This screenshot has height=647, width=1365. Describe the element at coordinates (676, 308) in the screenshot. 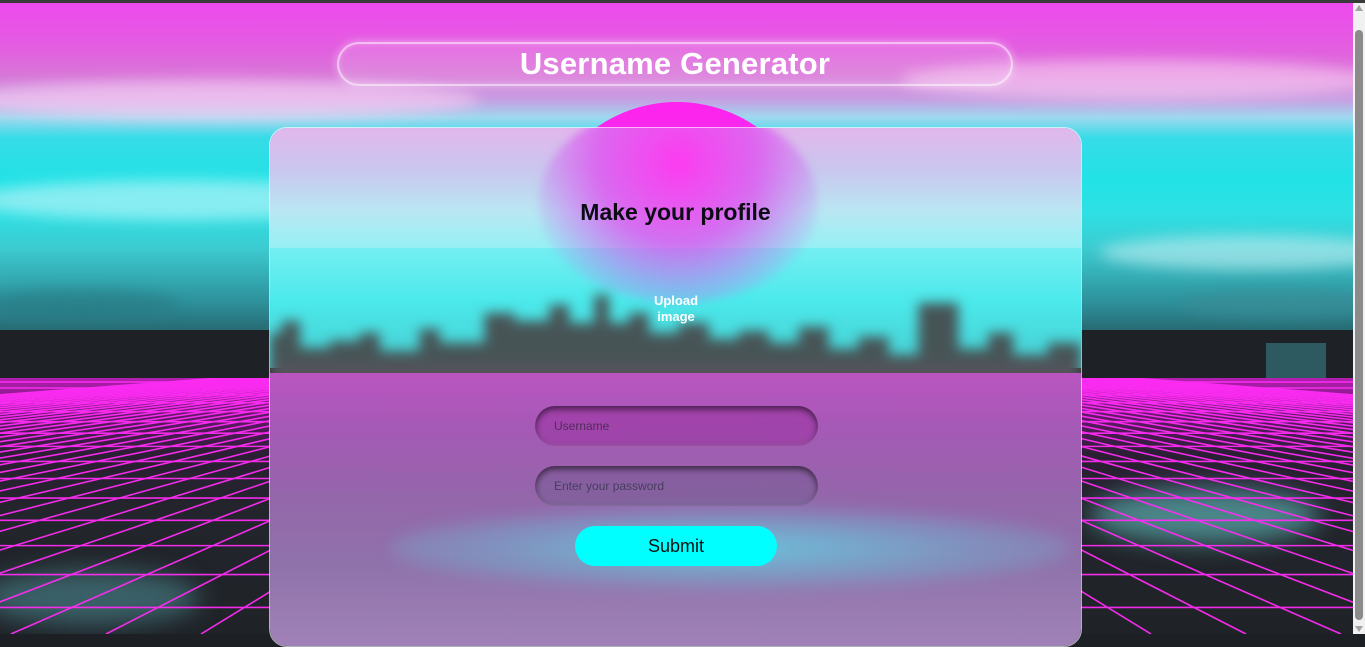

I see `upload-image-label: Upload image` at that location.